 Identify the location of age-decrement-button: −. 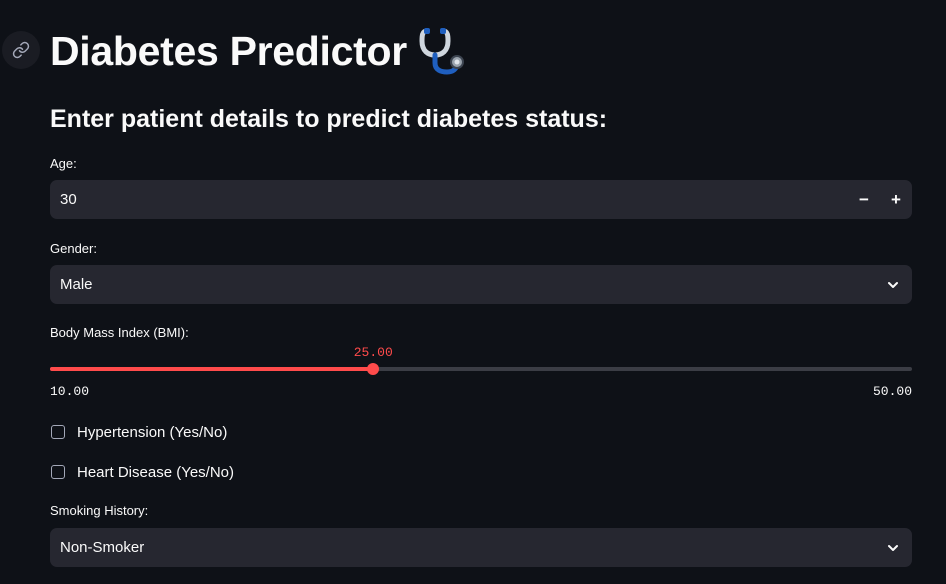
(864, 199).